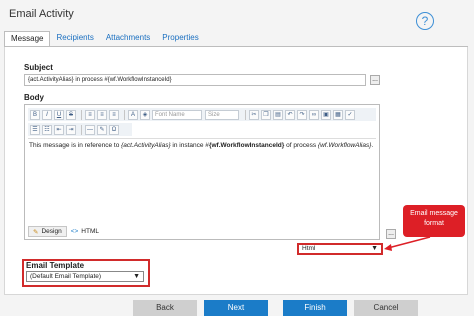  What do you see at coordinates (236, 308) in the screenshot?
I see `next-button: Next` at bounding box center [236, 308].